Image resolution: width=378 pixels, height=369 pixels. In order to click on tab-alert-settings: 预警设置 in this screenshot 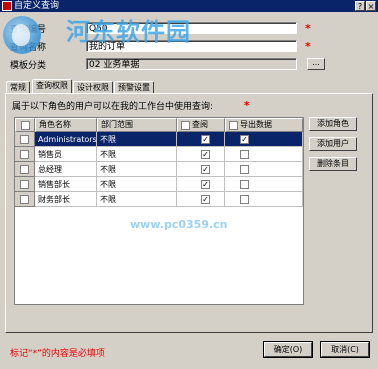, I will do `click(134, 87)`.